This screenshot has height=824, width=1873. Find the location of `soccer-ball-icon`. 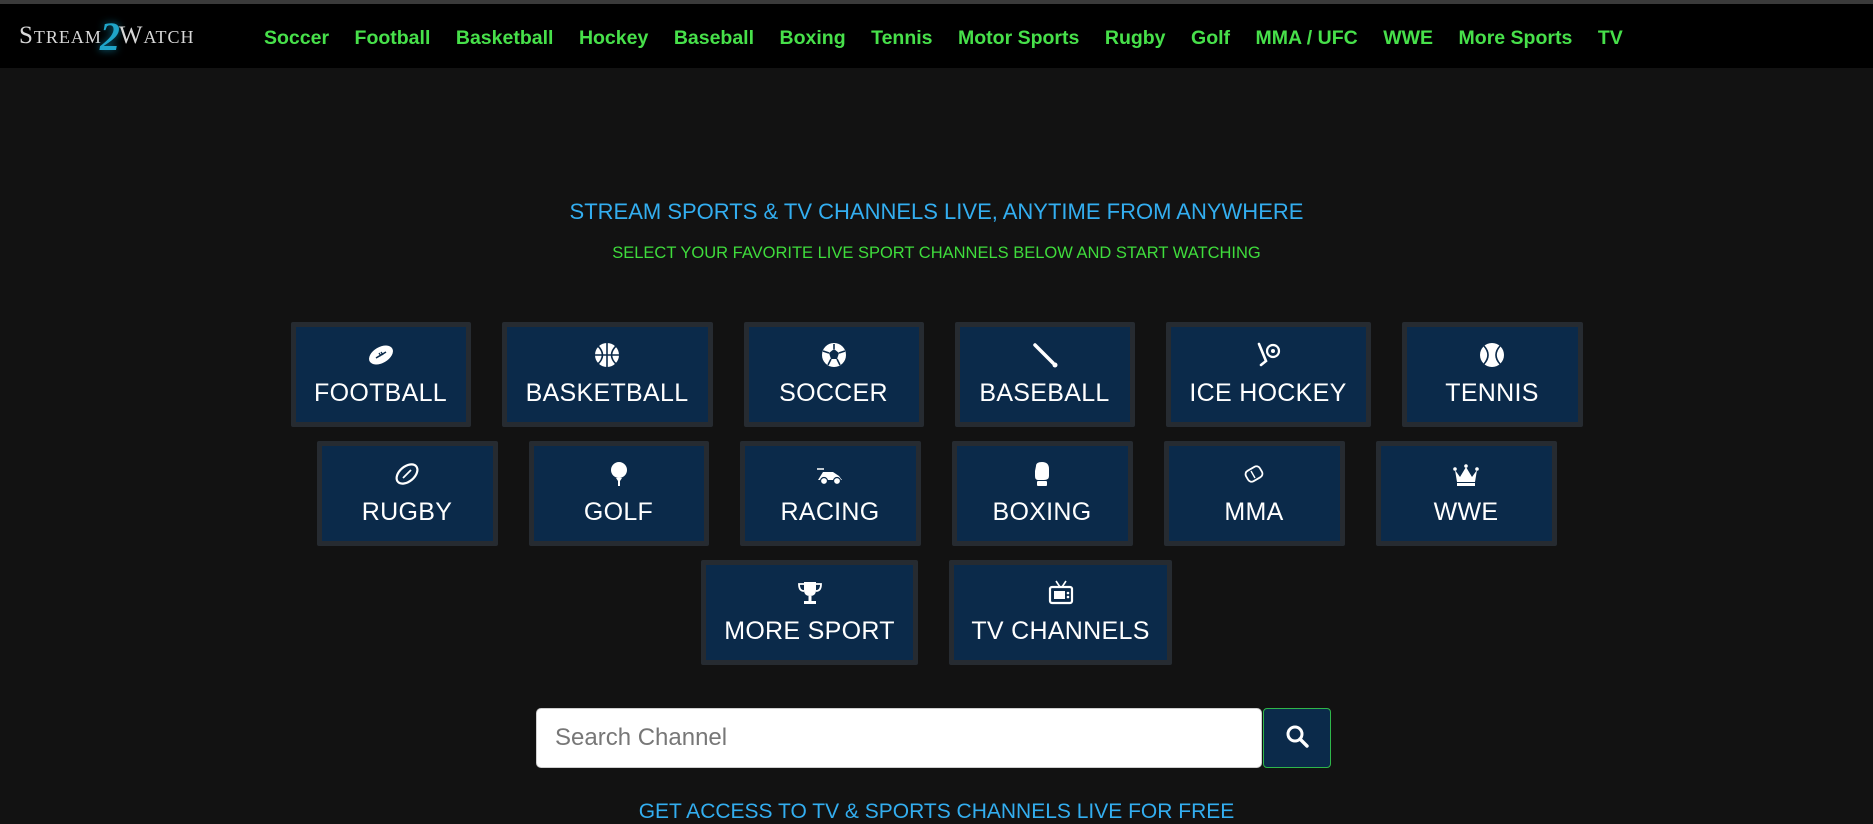

soccer-ball-icon is located at coordinates (834, 355).